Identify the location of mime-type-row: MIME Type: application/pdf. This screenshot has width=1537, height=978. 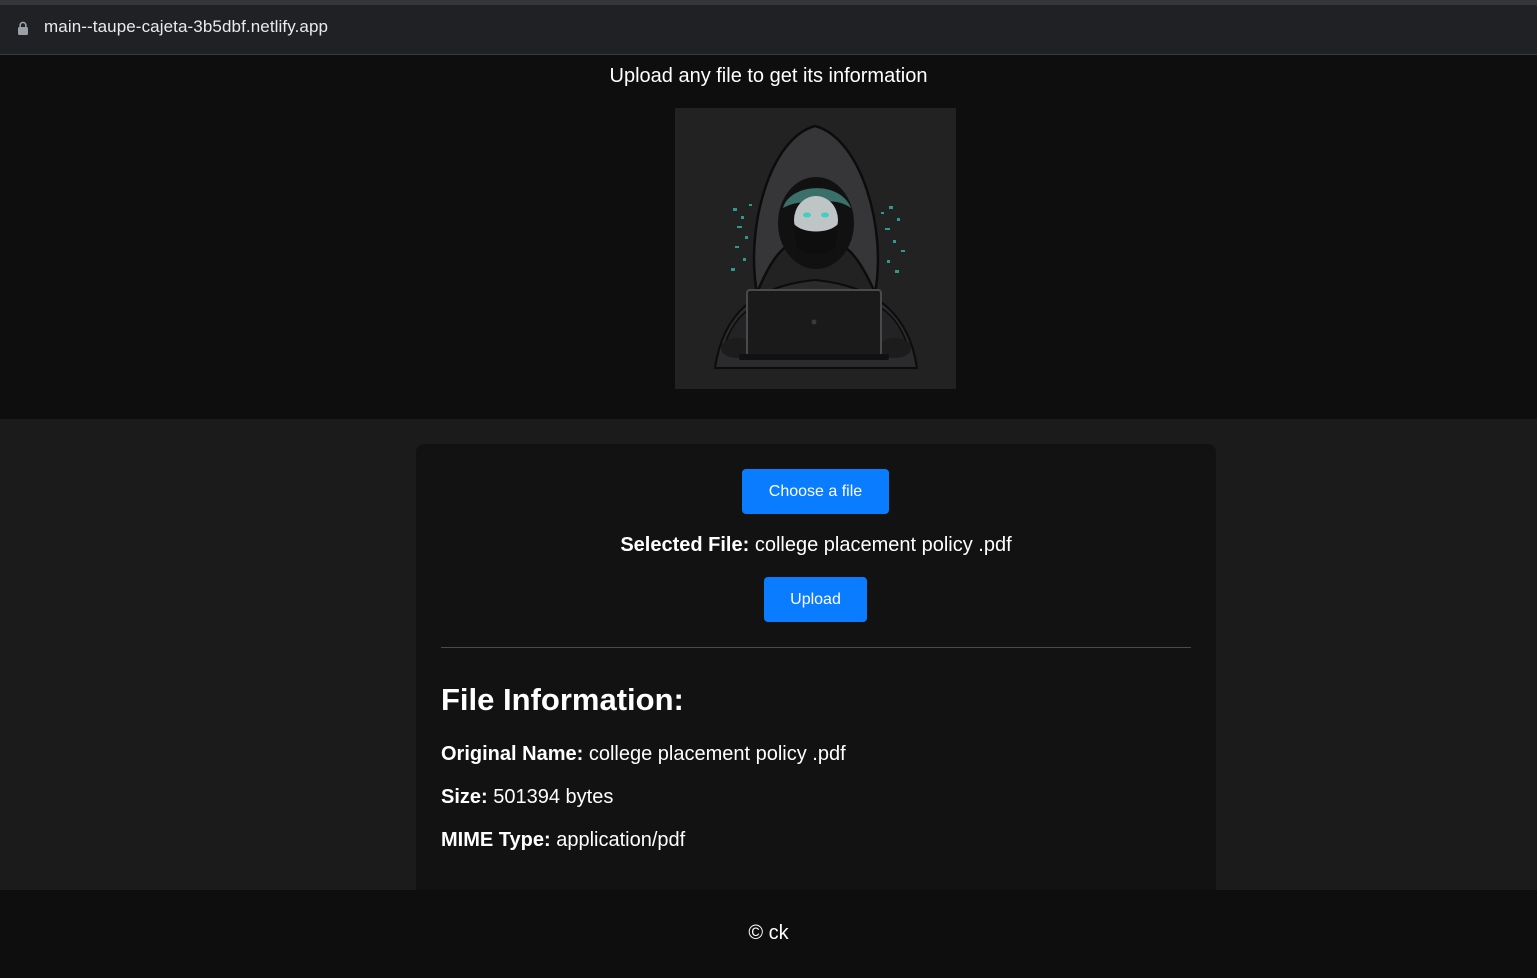
(563, 840).